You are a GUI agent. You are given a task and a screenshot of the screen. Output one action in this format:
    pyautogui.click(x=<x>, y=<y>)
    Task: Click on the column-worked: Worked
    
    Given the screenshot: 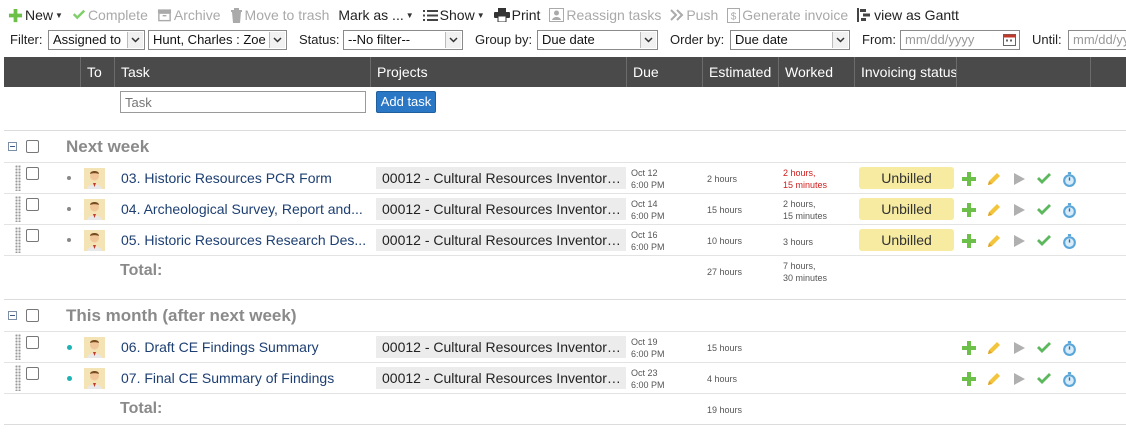 What is the action you would take?
    pyautogui.click(x=816, y=72)
    